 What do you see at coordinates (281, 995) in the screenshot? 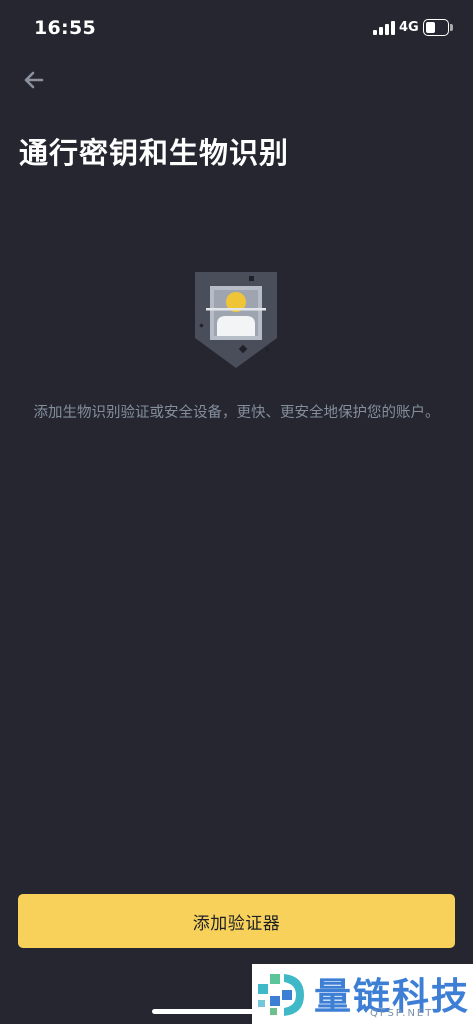
I see `watermark-logo-icon` at bounding box center [281, 995].